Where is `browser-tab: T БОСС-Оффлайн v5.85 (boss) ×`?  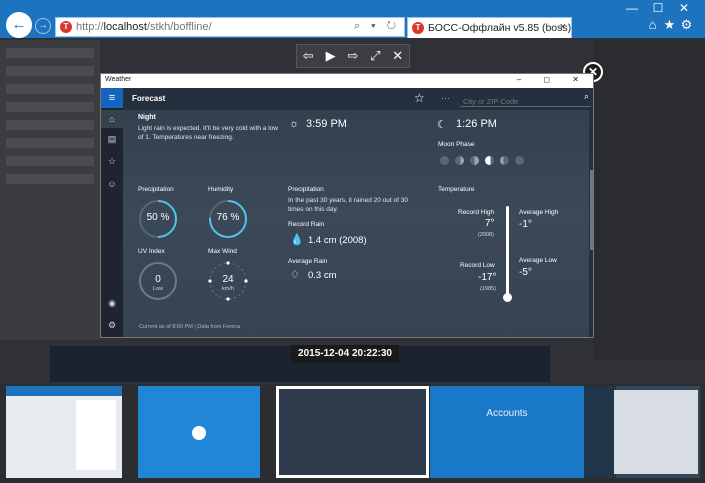
browser-tab: T БОСС-Оффлайн v5.85 (boss) × is located at coordinates (489, 27).